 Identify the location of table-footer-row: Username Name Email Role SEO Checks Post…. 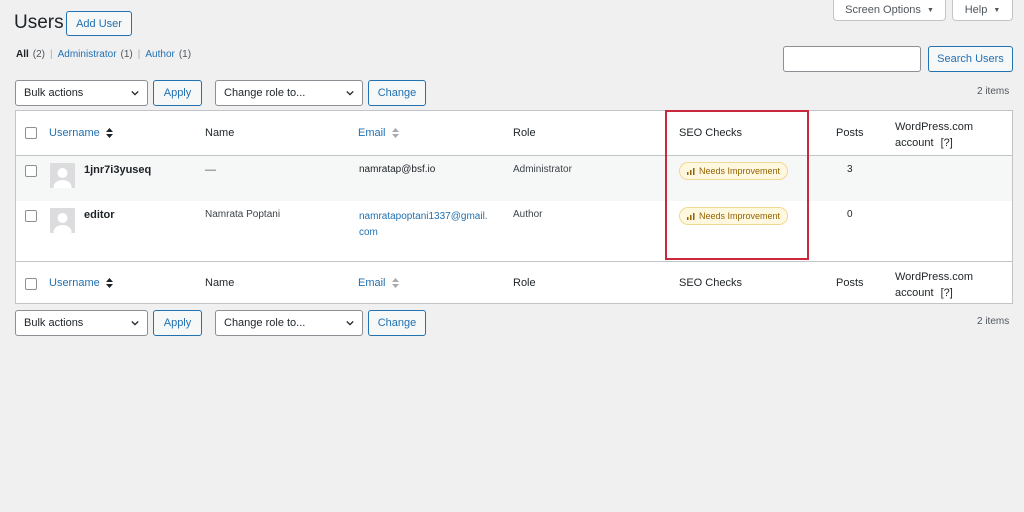
(514, 283).